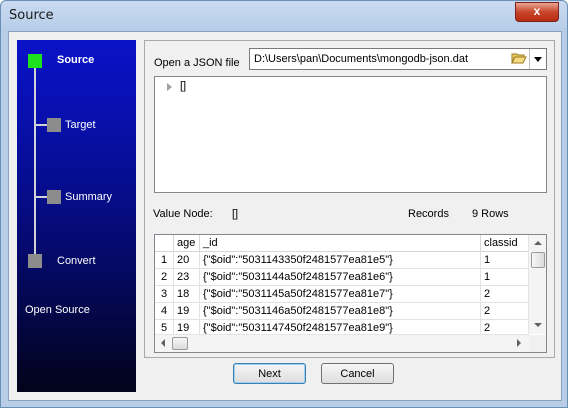 This screenshot has width=568, height=408. Describe the element at coordinates (340, 311) in the screenshot. I see `cell-id: {"$oid":"5031146a50f2481577ea81e8"}` at that location.